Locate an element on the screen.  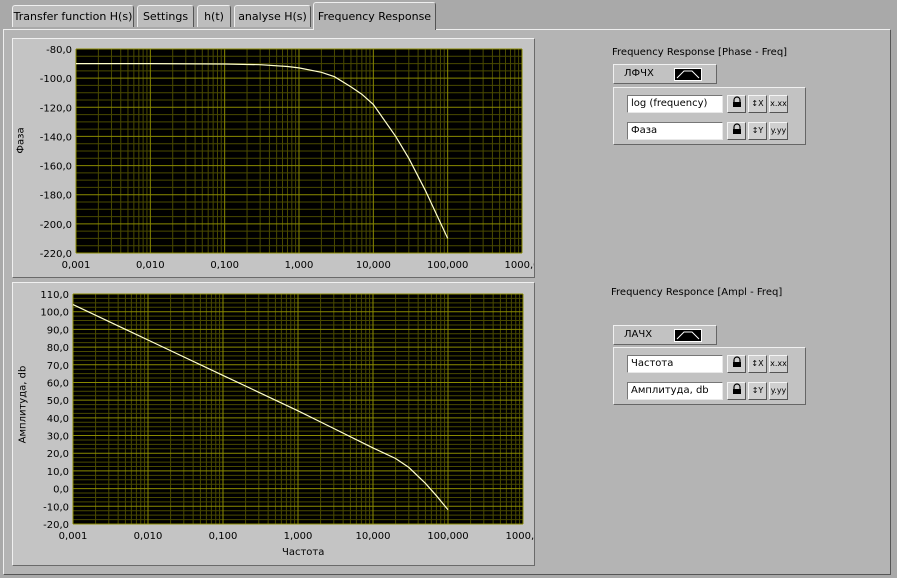
amplitude-x-axis-label: Частота is located at coordinates (303, 552).